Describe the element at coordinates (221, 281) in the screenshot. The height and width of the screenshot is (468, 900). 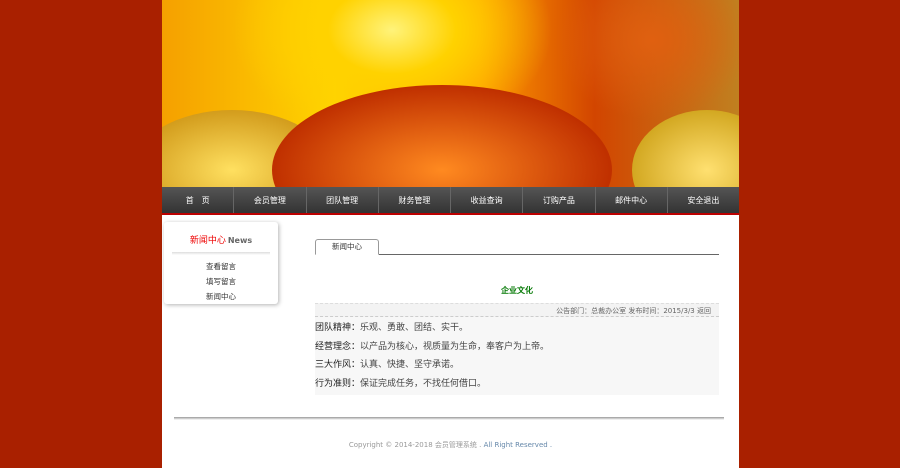
I see `sidebar-link-write-message: 填写留言` at that location.